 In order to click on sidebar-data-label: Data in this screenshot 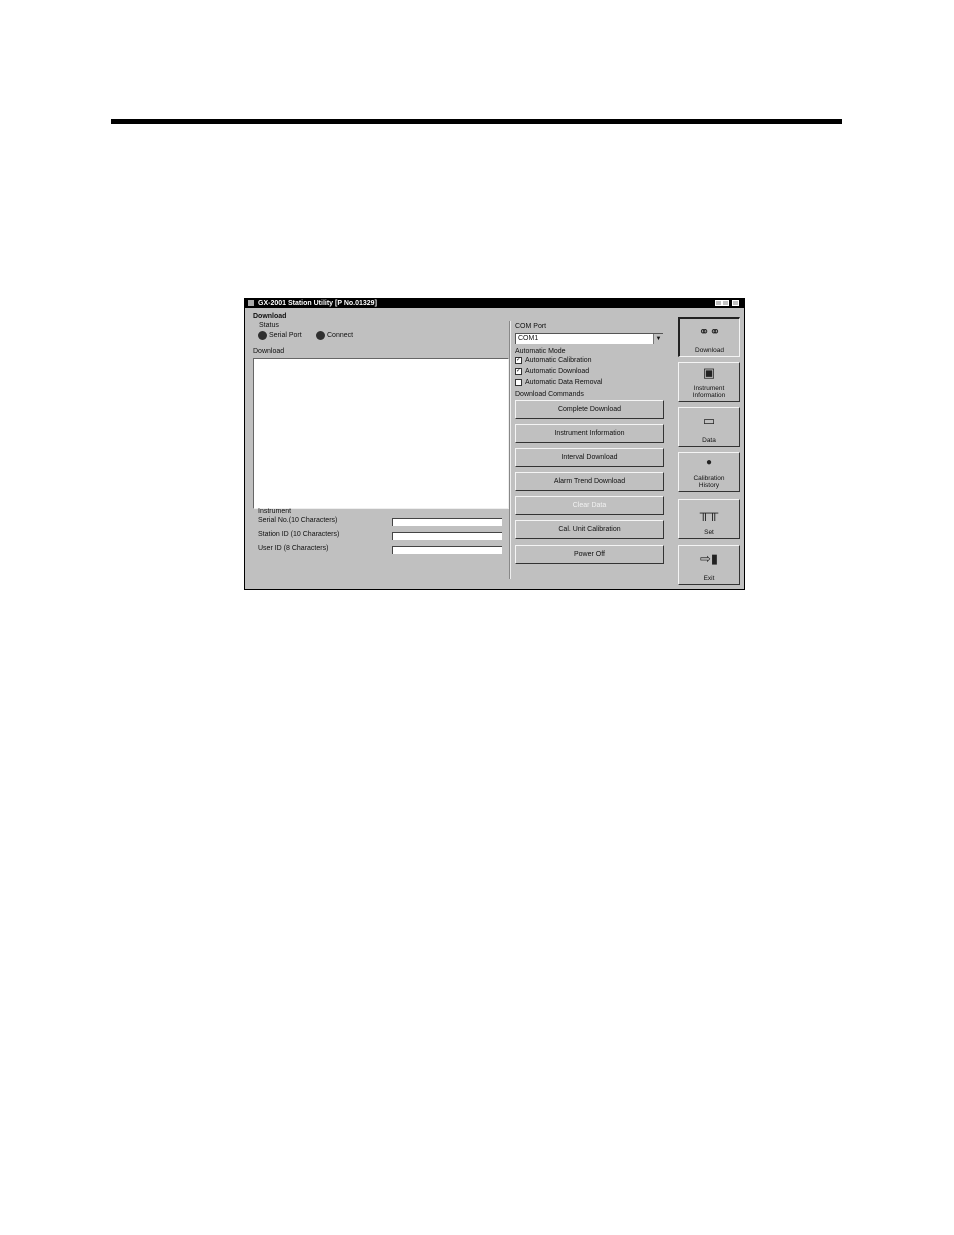, I will do `click(709, 440)`.